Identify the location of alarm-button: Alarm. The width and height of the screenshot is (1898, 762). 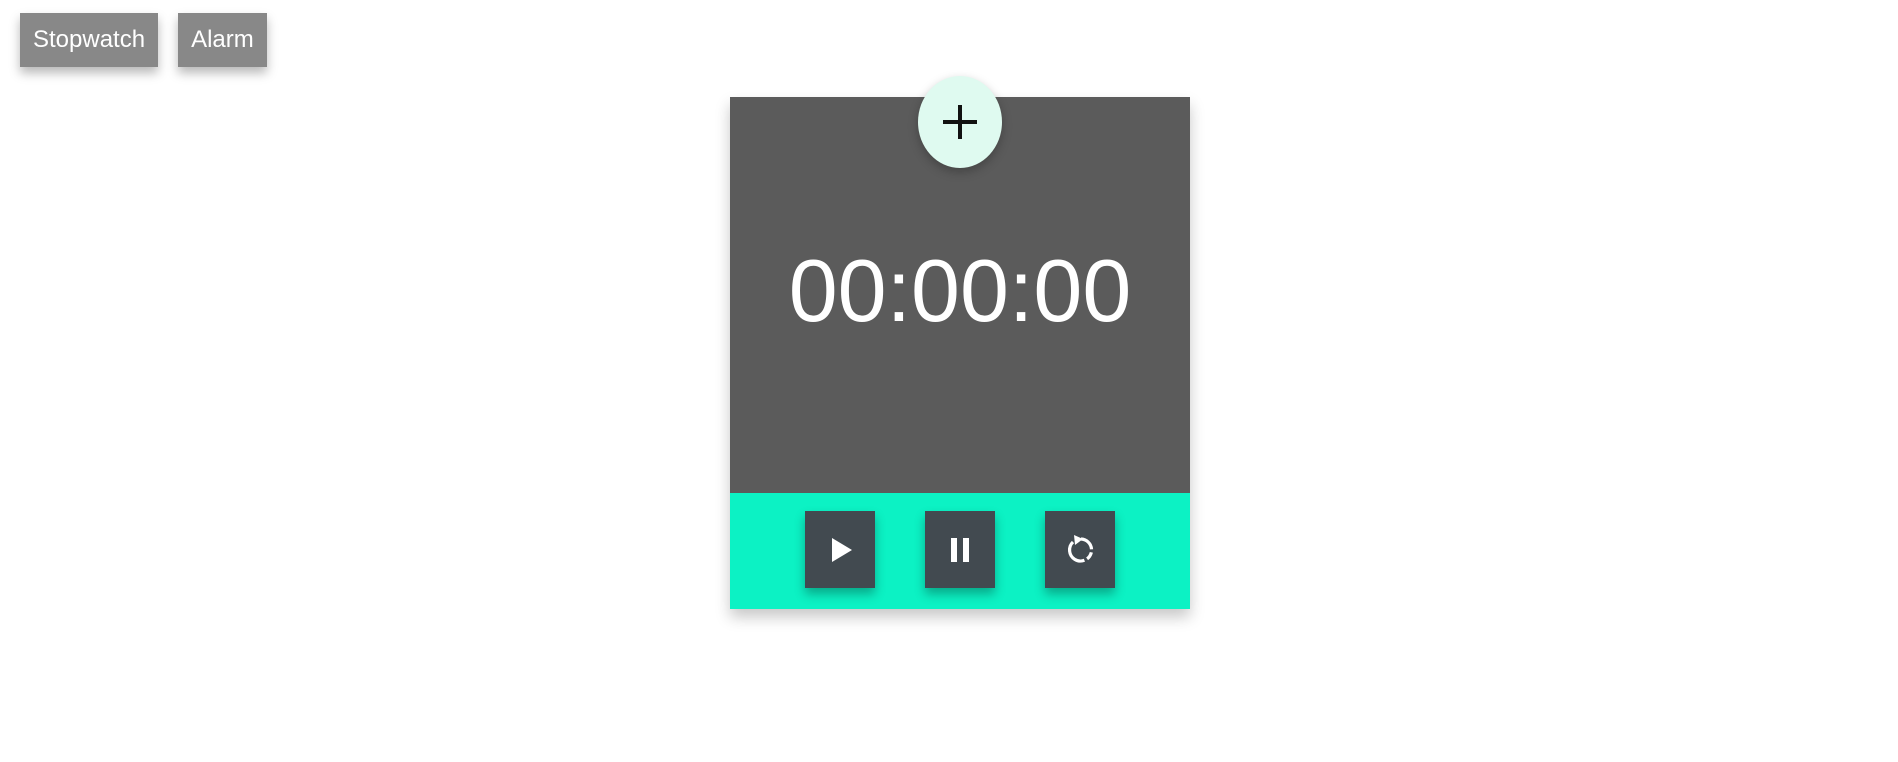
(222, 40).